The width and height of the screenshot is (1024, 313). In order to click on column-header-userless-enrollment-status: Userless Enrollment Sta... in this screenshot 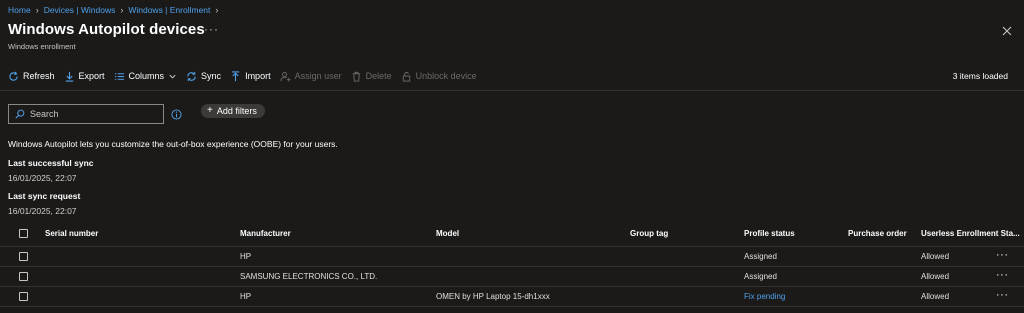, I will do `click(970, 233)`.